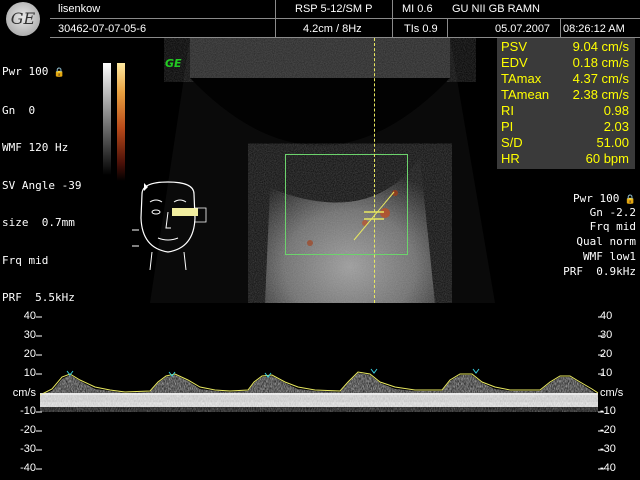 The image size is (640, 480). What do you see at coordinates (599, 271) in the screenshot?
I see `right-param-prf: PRF 0.9kHz` at bounding box center [599, 271].